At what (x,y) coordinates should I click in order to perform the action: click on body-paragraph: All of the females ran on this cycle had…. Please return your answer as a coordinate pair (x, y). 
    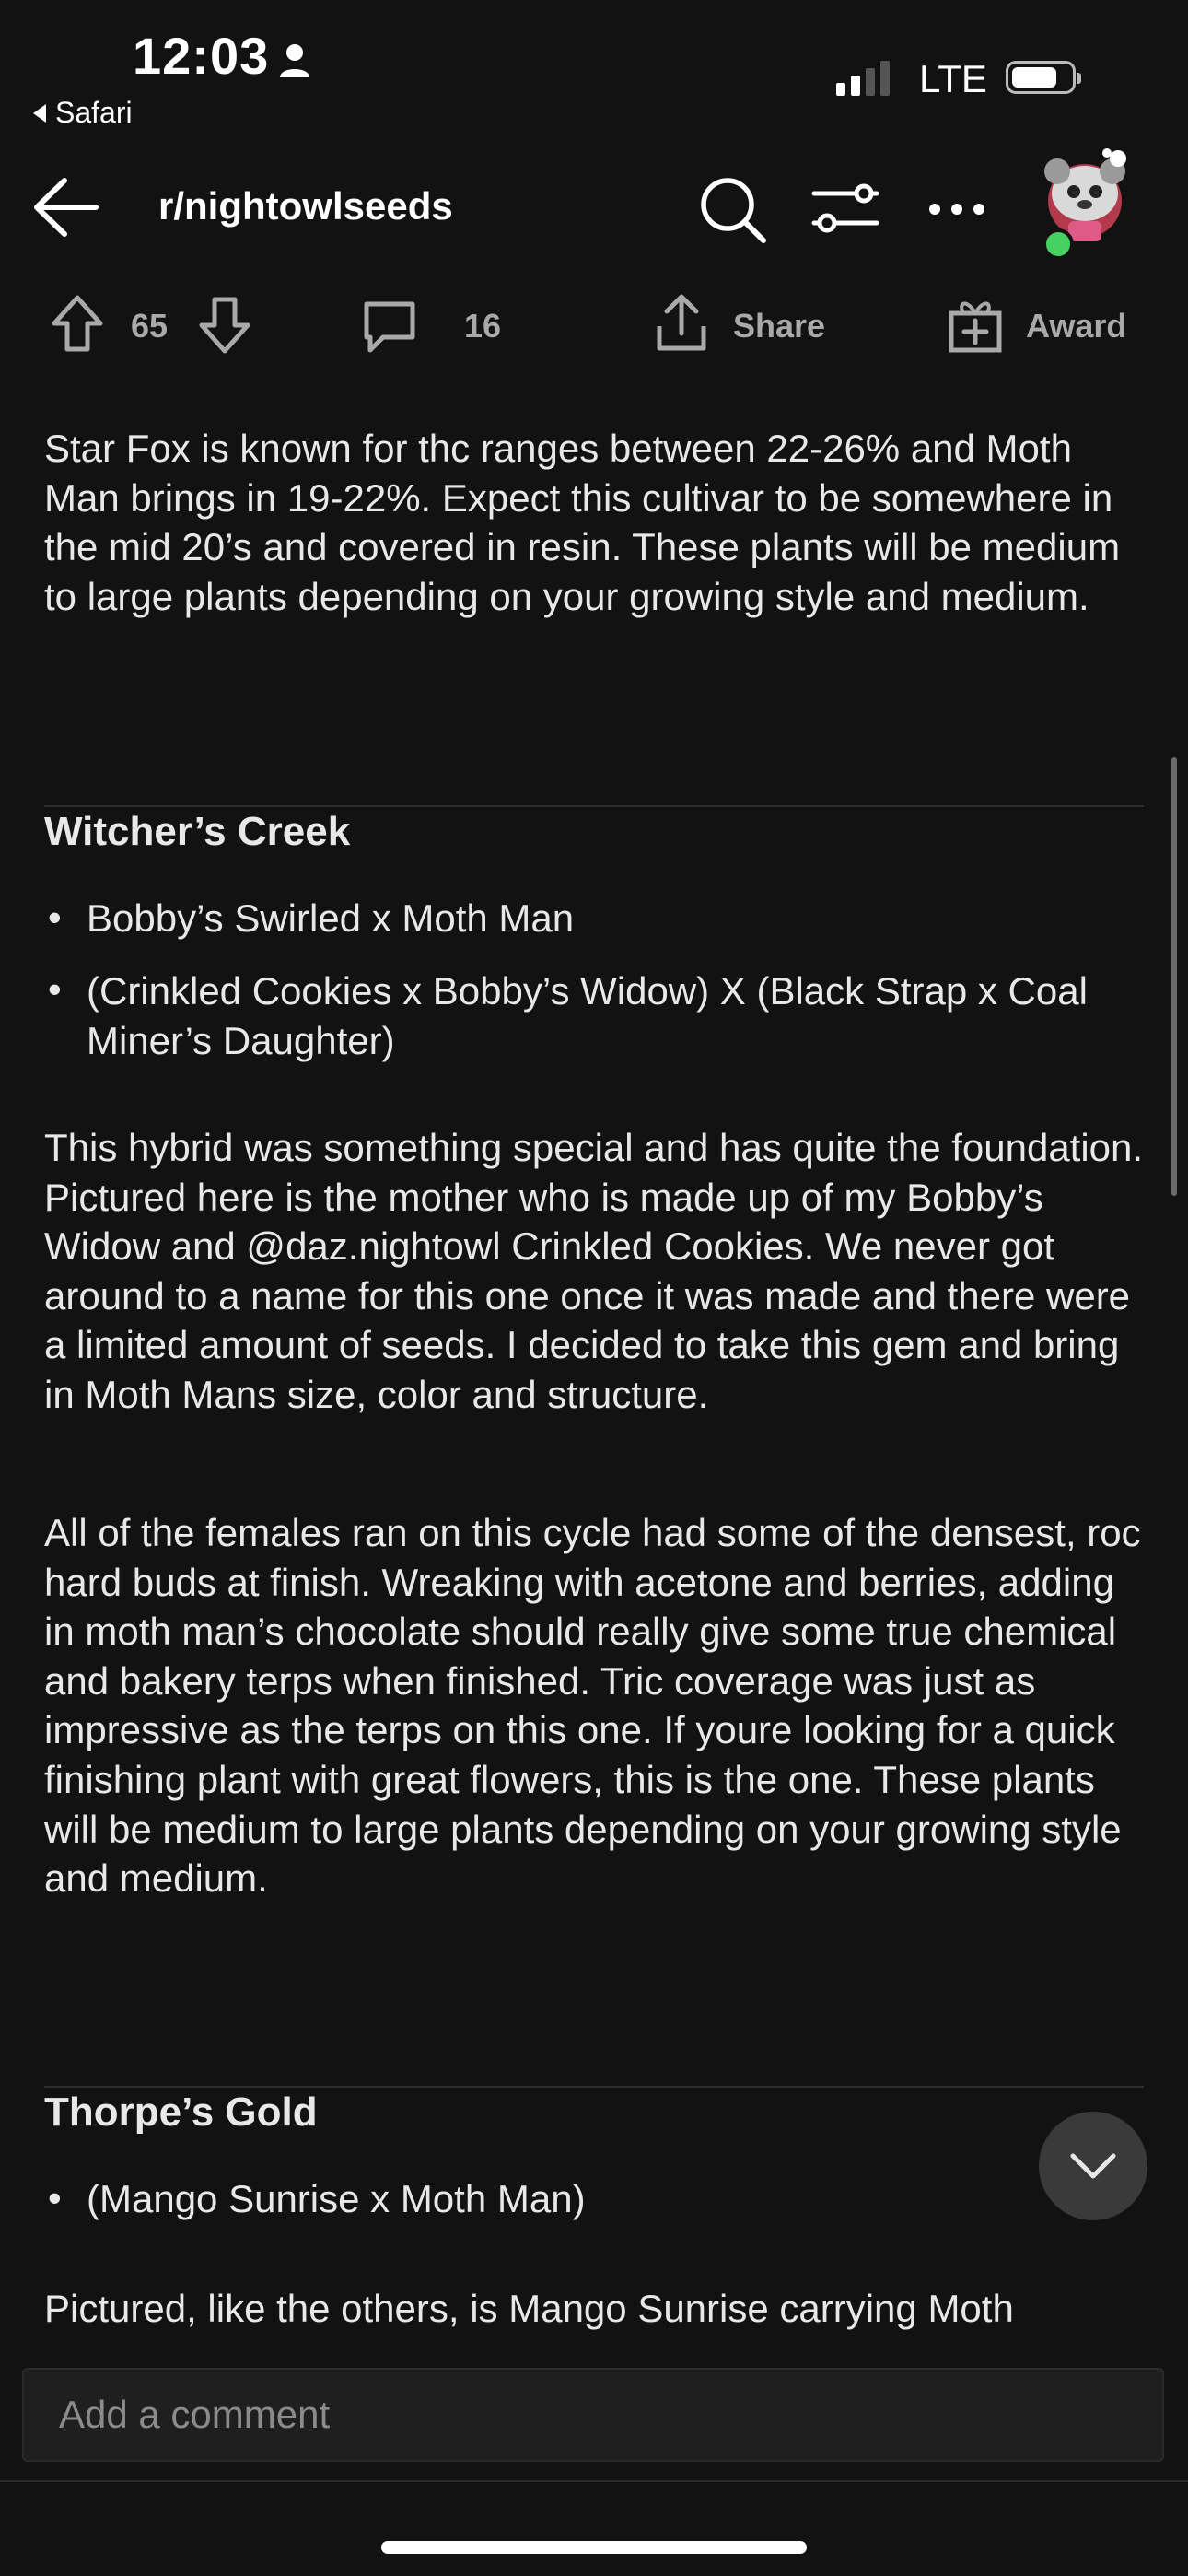
    Looking at the image, I should click on (592, 1706).